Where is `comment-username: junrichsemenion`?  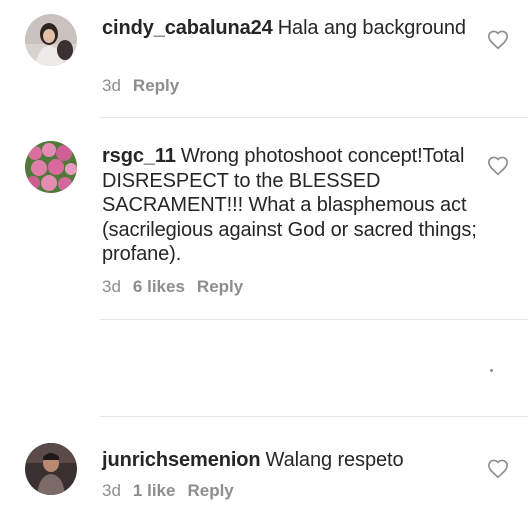 comment-username: junrichsemenion is located at coordinates (181, 460).